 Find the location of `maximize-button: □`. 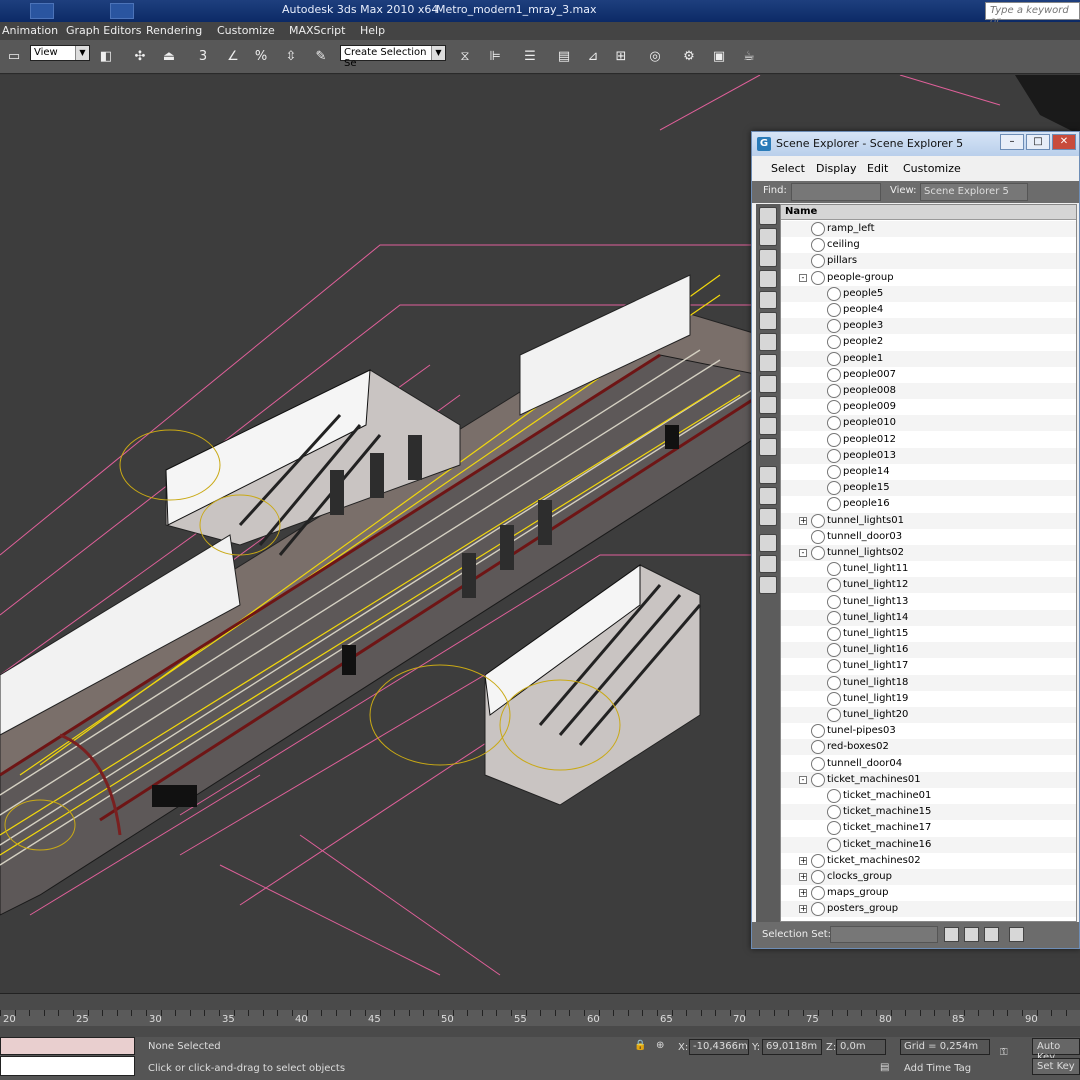

maximize-button: □ is located at coordinates (1038, 142).